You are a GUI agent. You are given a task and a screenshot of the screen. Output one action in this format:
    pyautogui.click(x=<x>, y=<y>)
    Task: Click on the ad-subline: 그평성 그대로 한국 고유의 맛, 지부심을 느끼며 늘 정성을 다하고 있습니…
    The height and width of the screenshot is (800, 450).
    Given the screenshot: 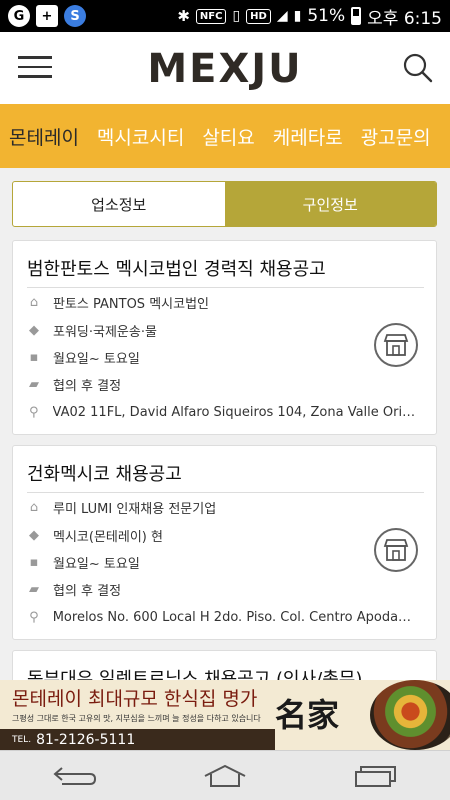 What is the action you would take?
    pyautogui.click(x=136, y=718)
    